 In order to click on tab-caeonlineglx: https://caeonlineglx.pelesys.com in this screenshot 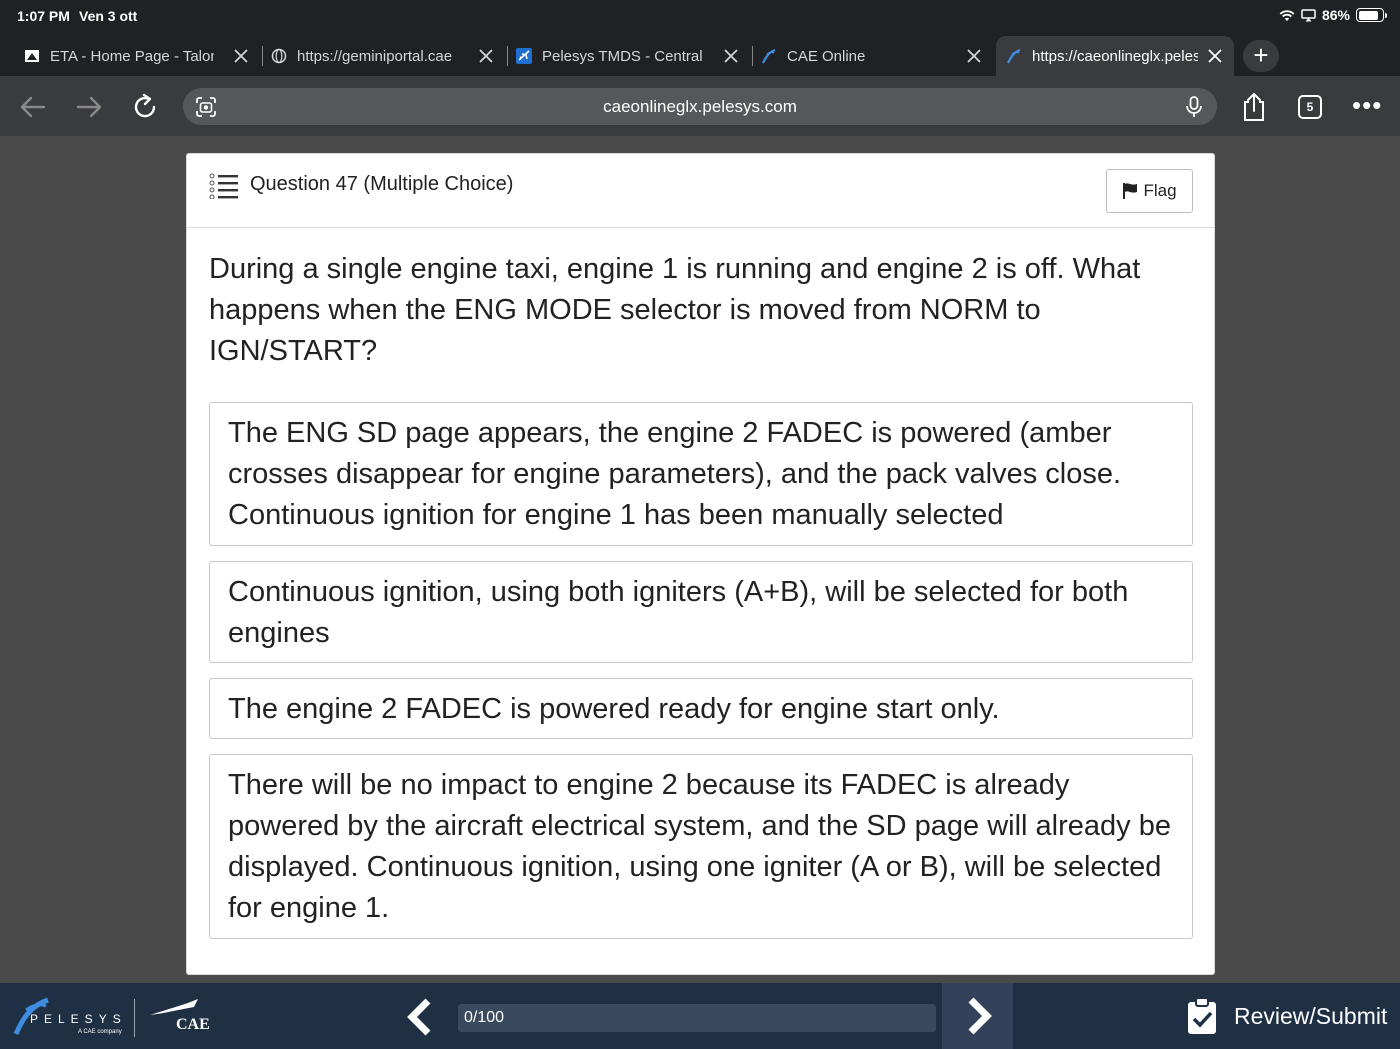, I will do `click(1115, 56)`.